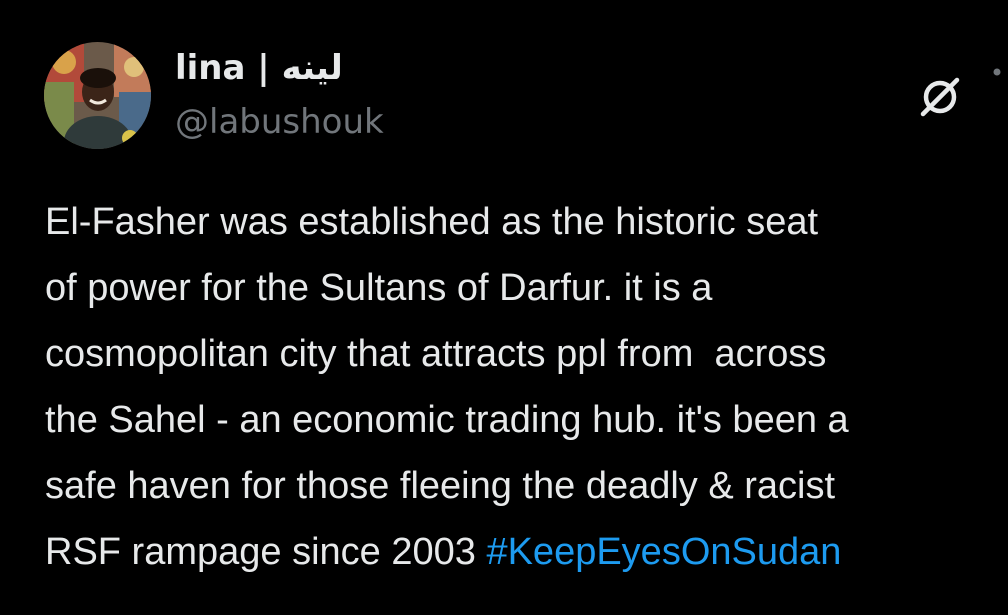  I want to click on tweet-text-segment: RSF rampage since 2003, so click(266, 552).